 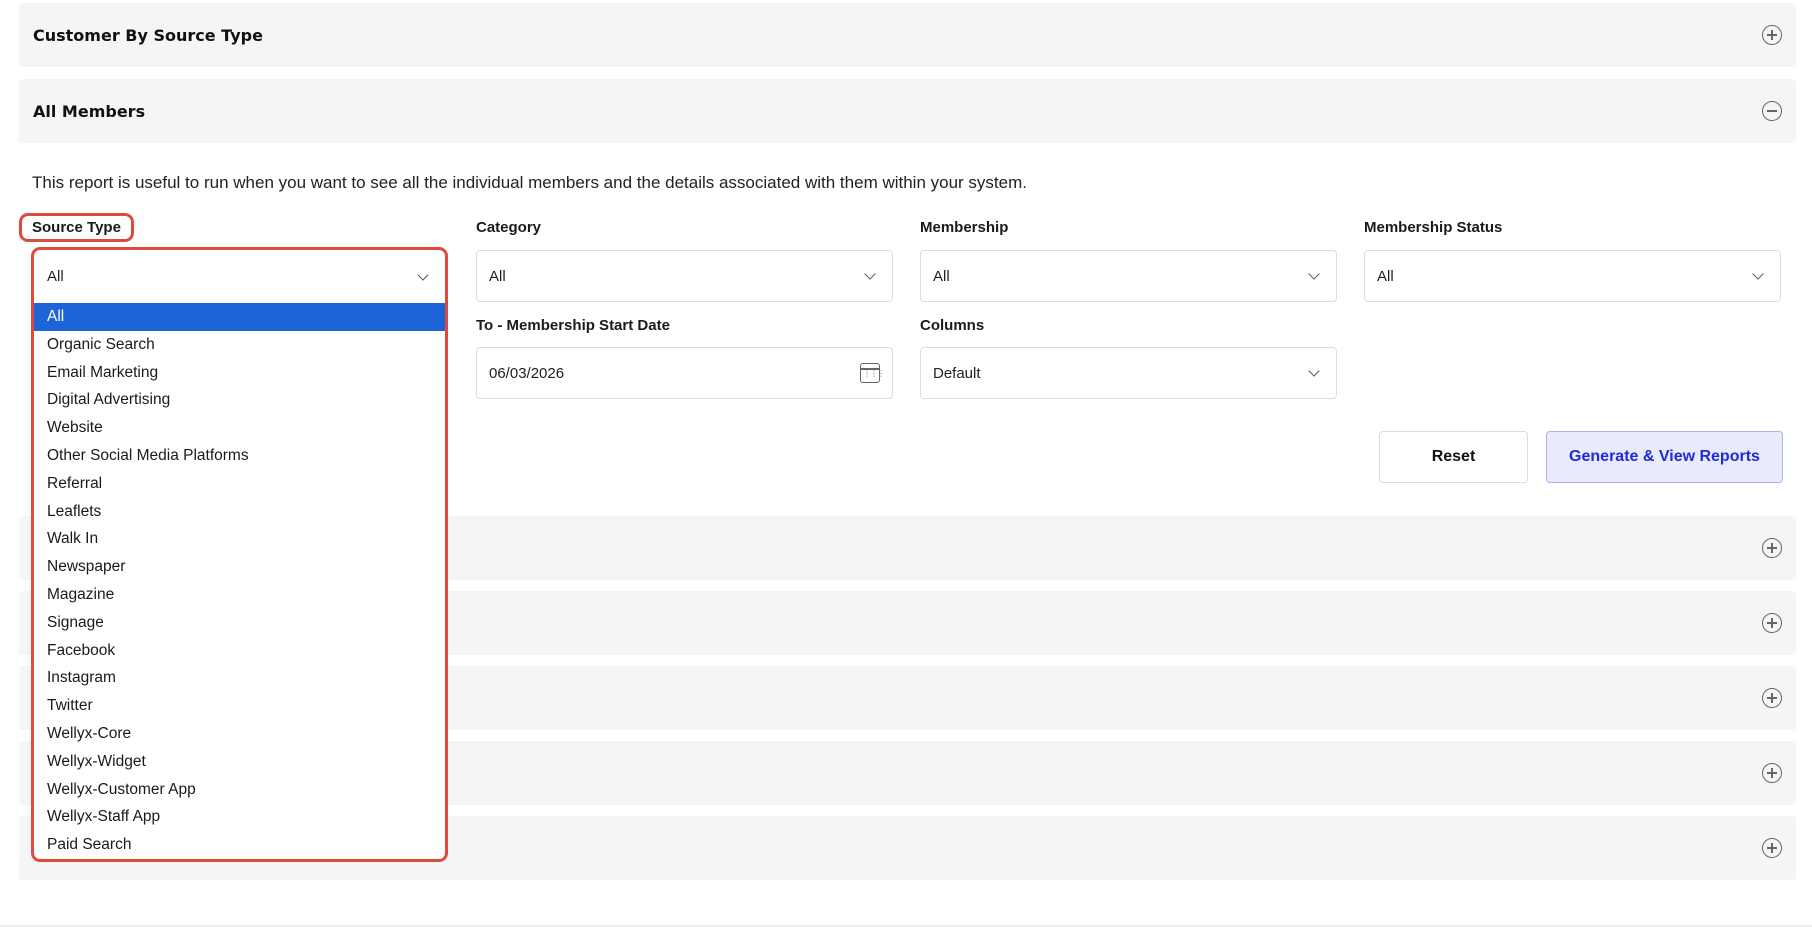 What do you see at coordinates (1453, 457) in the screenshot?
I see `reset-button: Reset` at bounding box center [1453, 457].